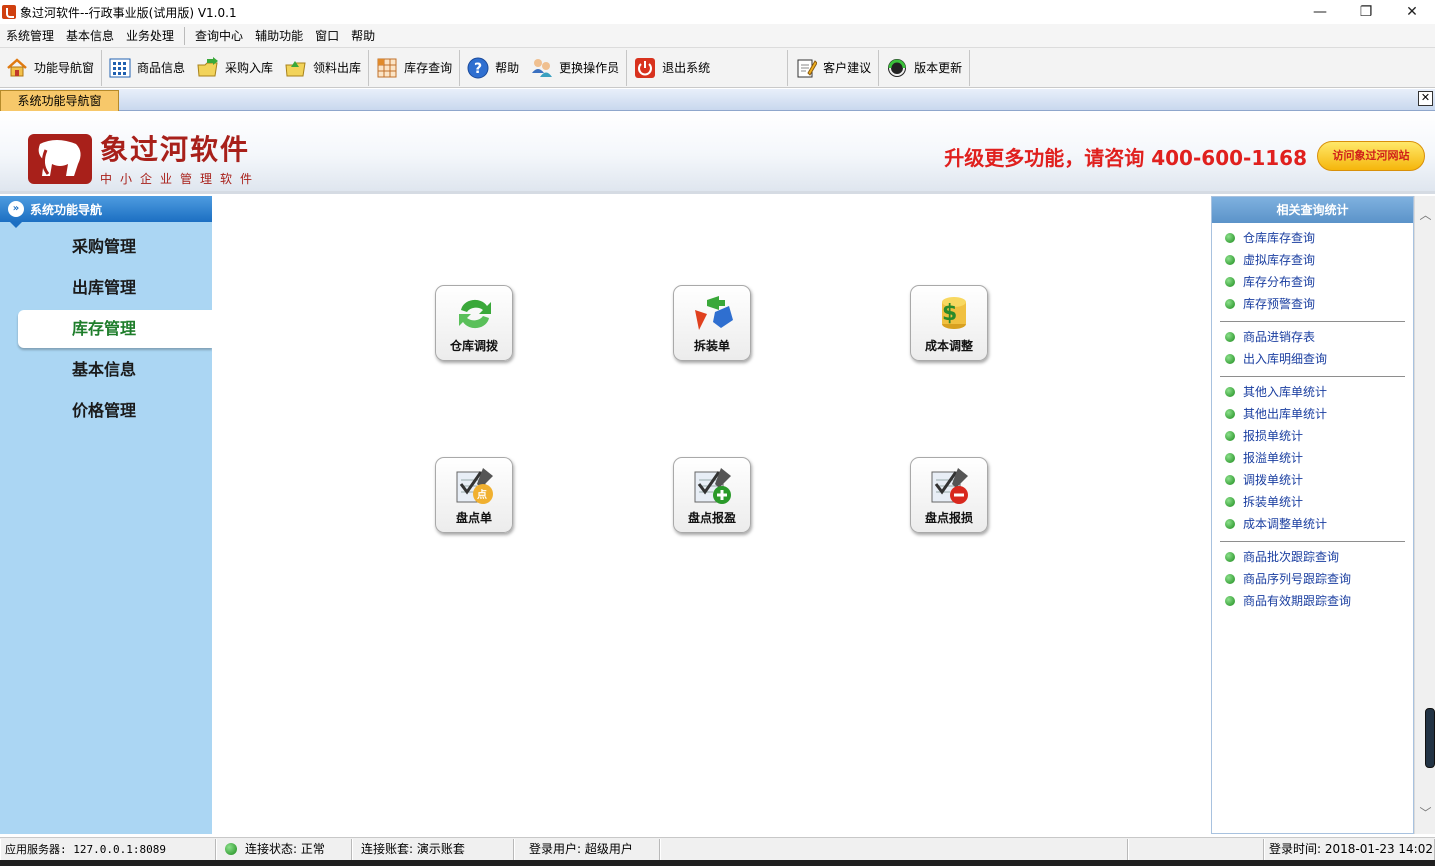 Image resolution: width=1435 pixels, height=866 pixels. What do you see at coordinates (327, 36) in the screenshot?
I see `menu-window: 窗口` at bounding box center [327, 36].